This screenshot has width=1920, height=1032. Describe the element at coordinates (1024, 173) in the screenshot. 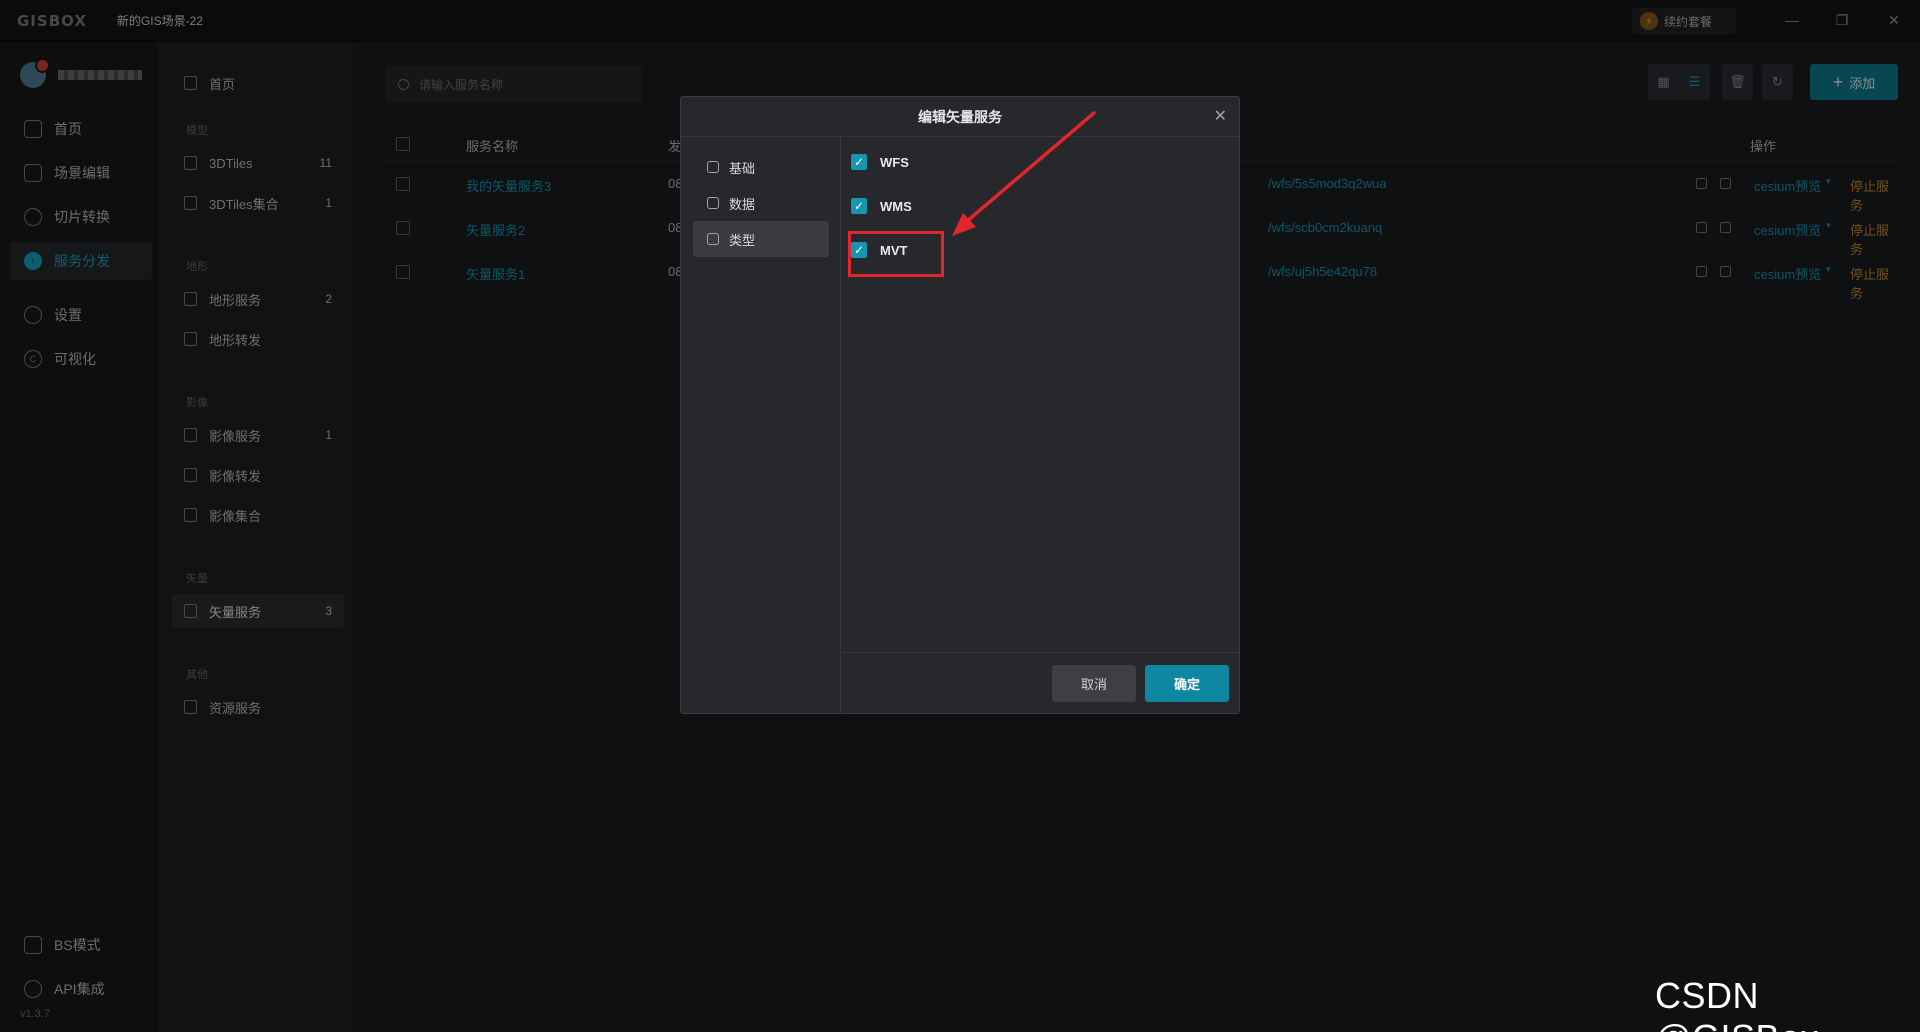

I see `annotation-arrow` at that location.